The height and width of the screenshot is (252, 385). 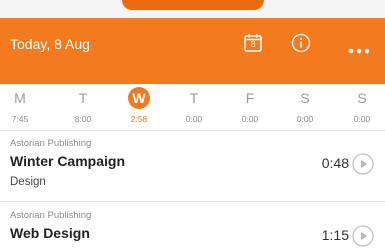 I want to click on day-total: 7:45, so click(x=20, y=119).